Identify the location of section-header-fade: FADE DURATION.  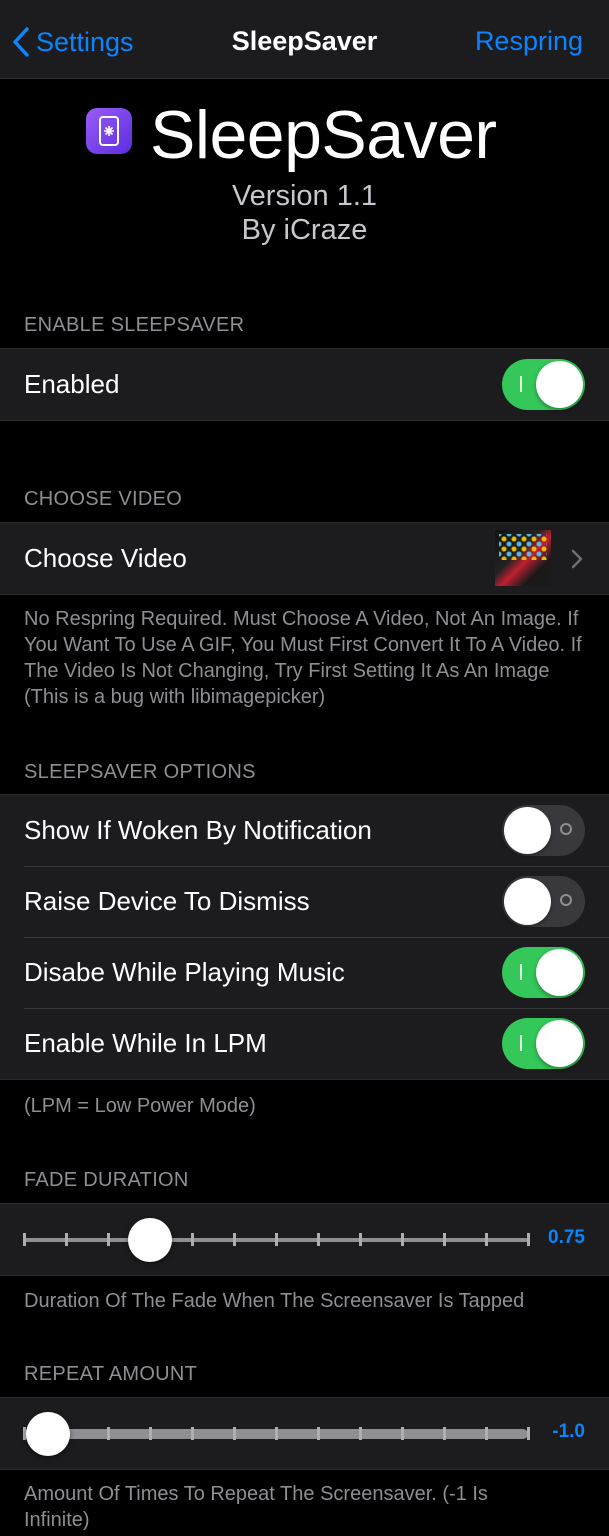
(106, 1180).